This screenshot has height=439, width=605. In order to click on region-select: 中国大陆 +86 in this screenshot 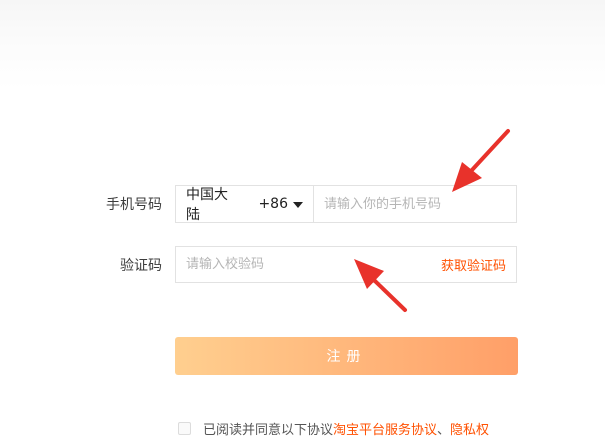, I will do `click(245, 204)`.